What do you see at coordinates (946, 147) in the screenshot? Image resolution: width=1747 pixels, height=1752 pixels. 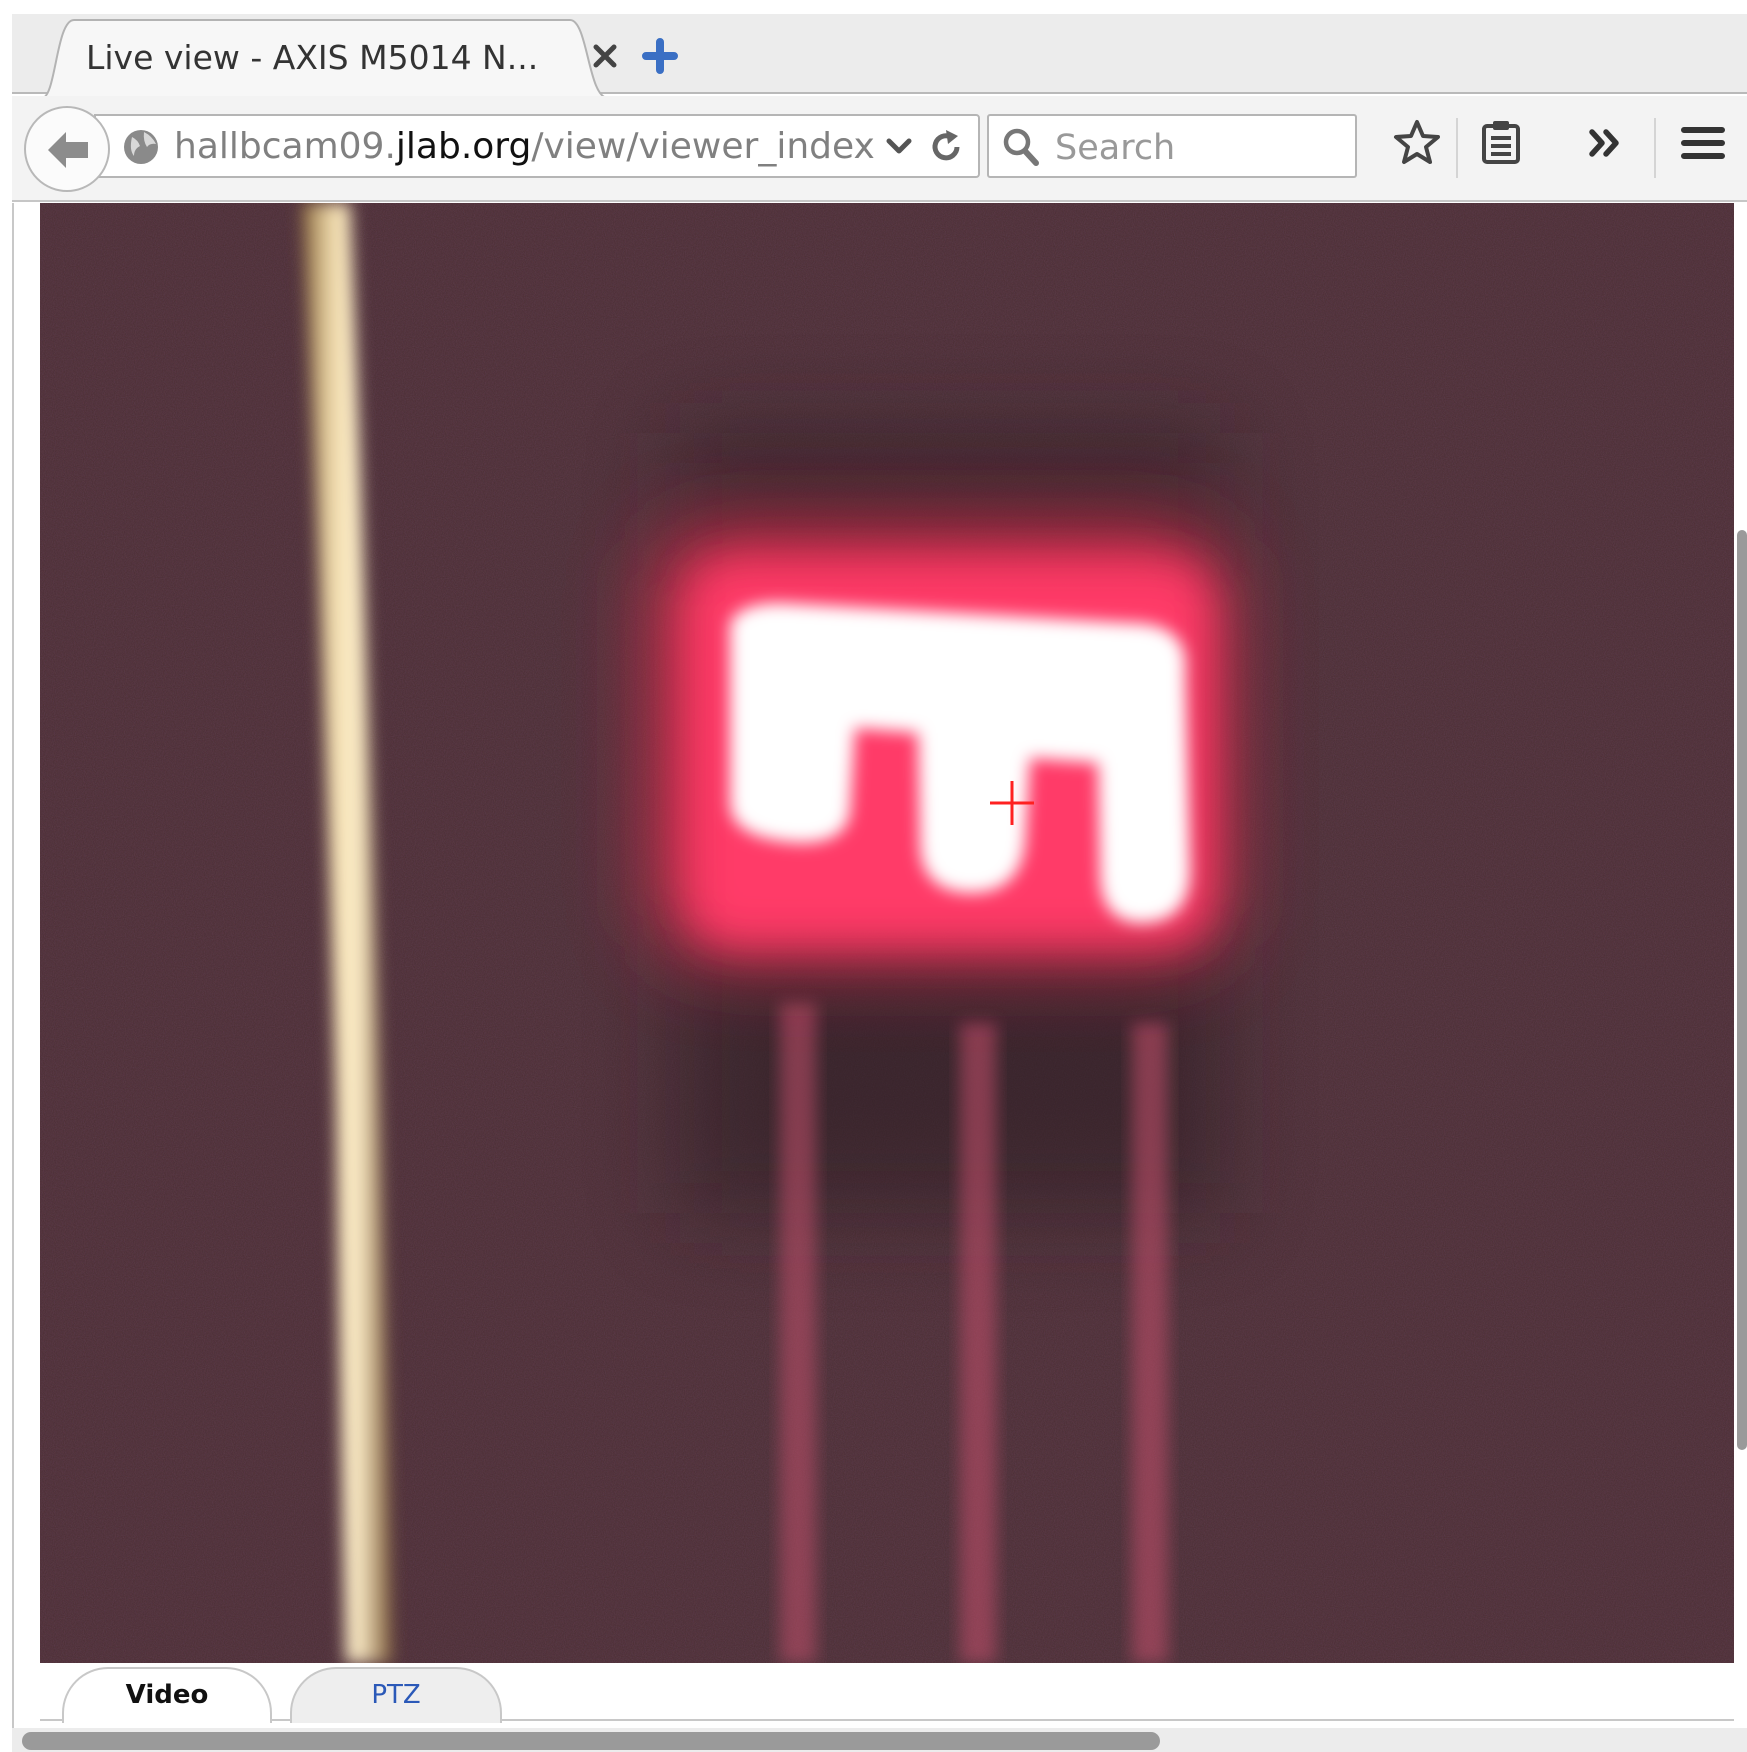 I see `reload-icon` at bounding box center [946, 147].